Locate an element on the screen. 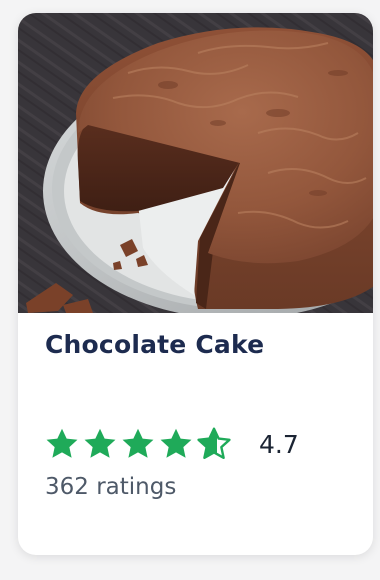 The width and height of the screenshot is (380, 580). rating-value: 4.7 is located at coordinates (279, 444).